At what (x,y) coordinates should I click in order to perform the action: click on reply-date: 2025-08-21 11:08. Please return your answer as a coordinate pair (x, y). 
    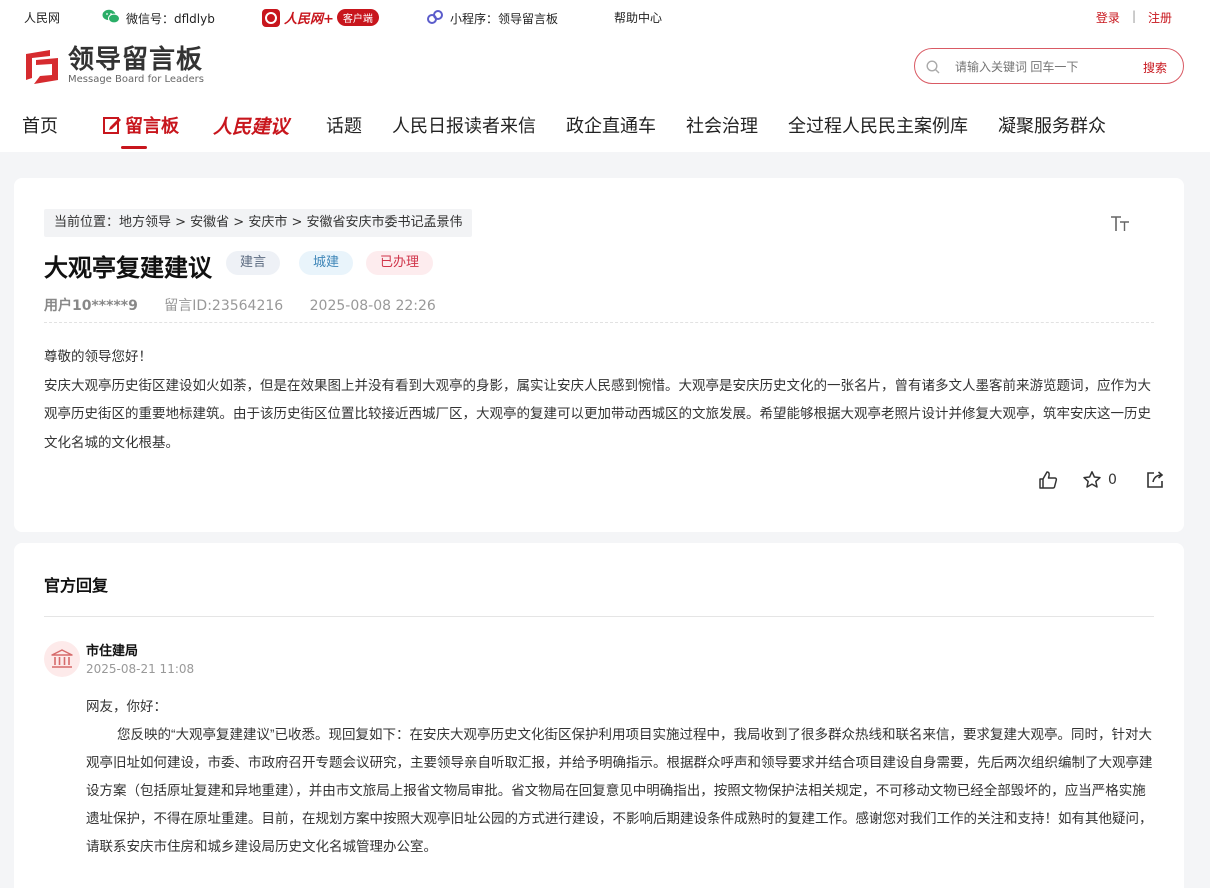
    Looking at the image, I should click on (140, 669).